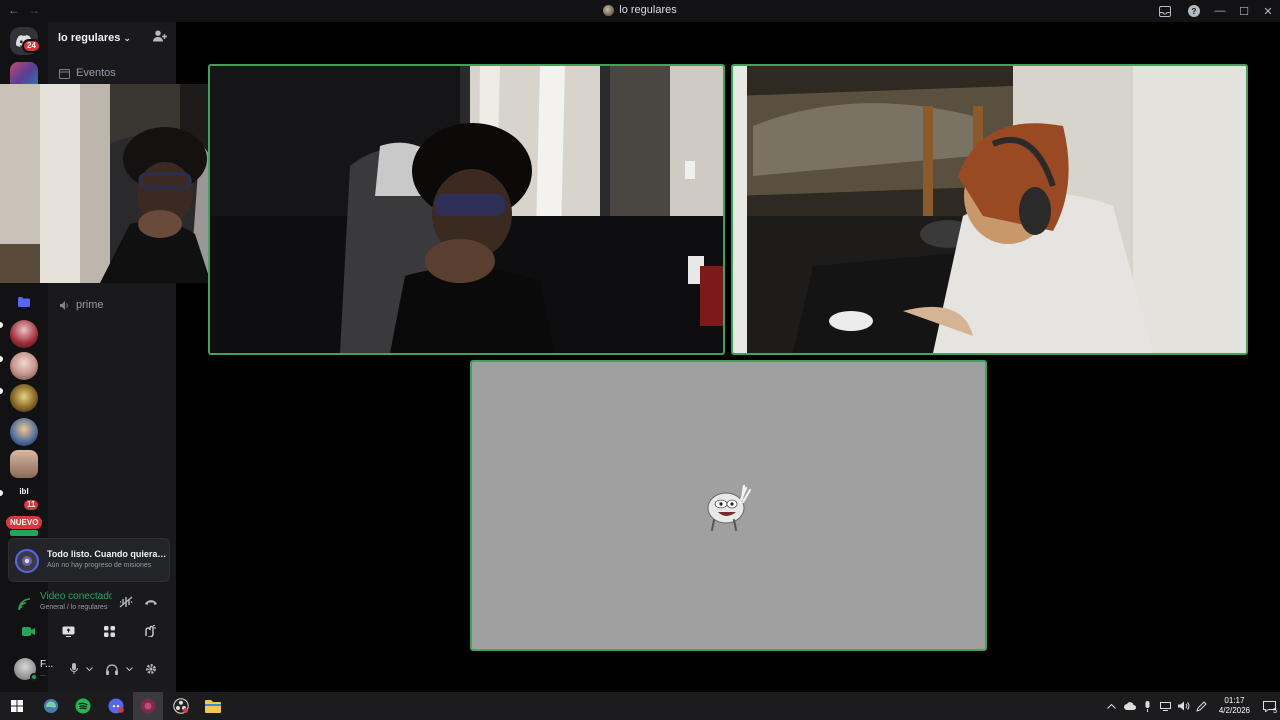 This screenshot has height=720, width=1280. Describe the element at coordinates (1164, 11) in the screenshot. I see `inbox-icon` at that location.